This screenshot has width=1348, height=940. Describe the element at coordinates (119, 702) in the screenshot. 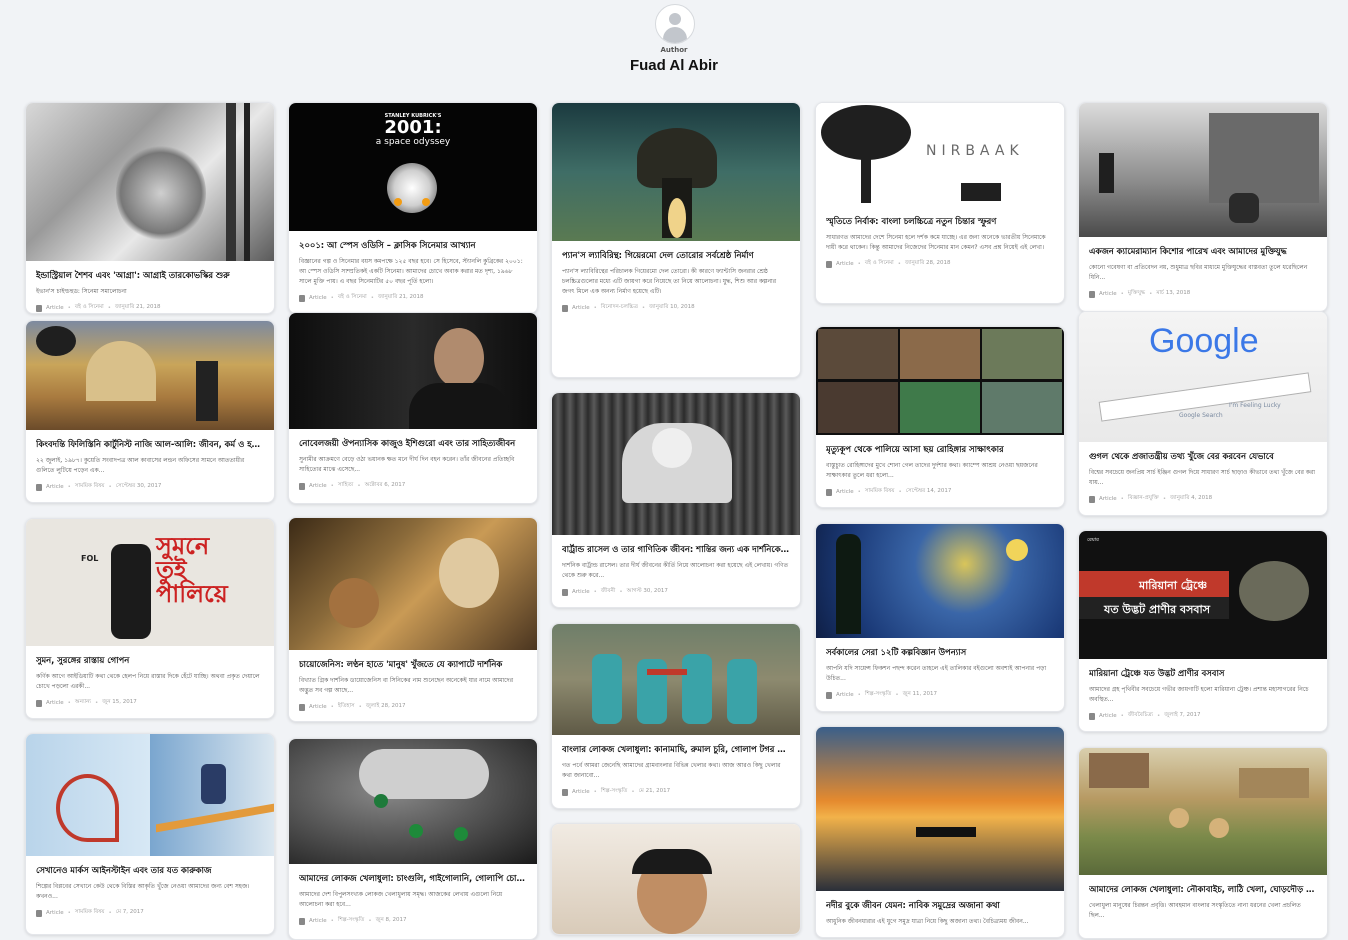

I see `article-date: জুন 15, 2017` at that location.